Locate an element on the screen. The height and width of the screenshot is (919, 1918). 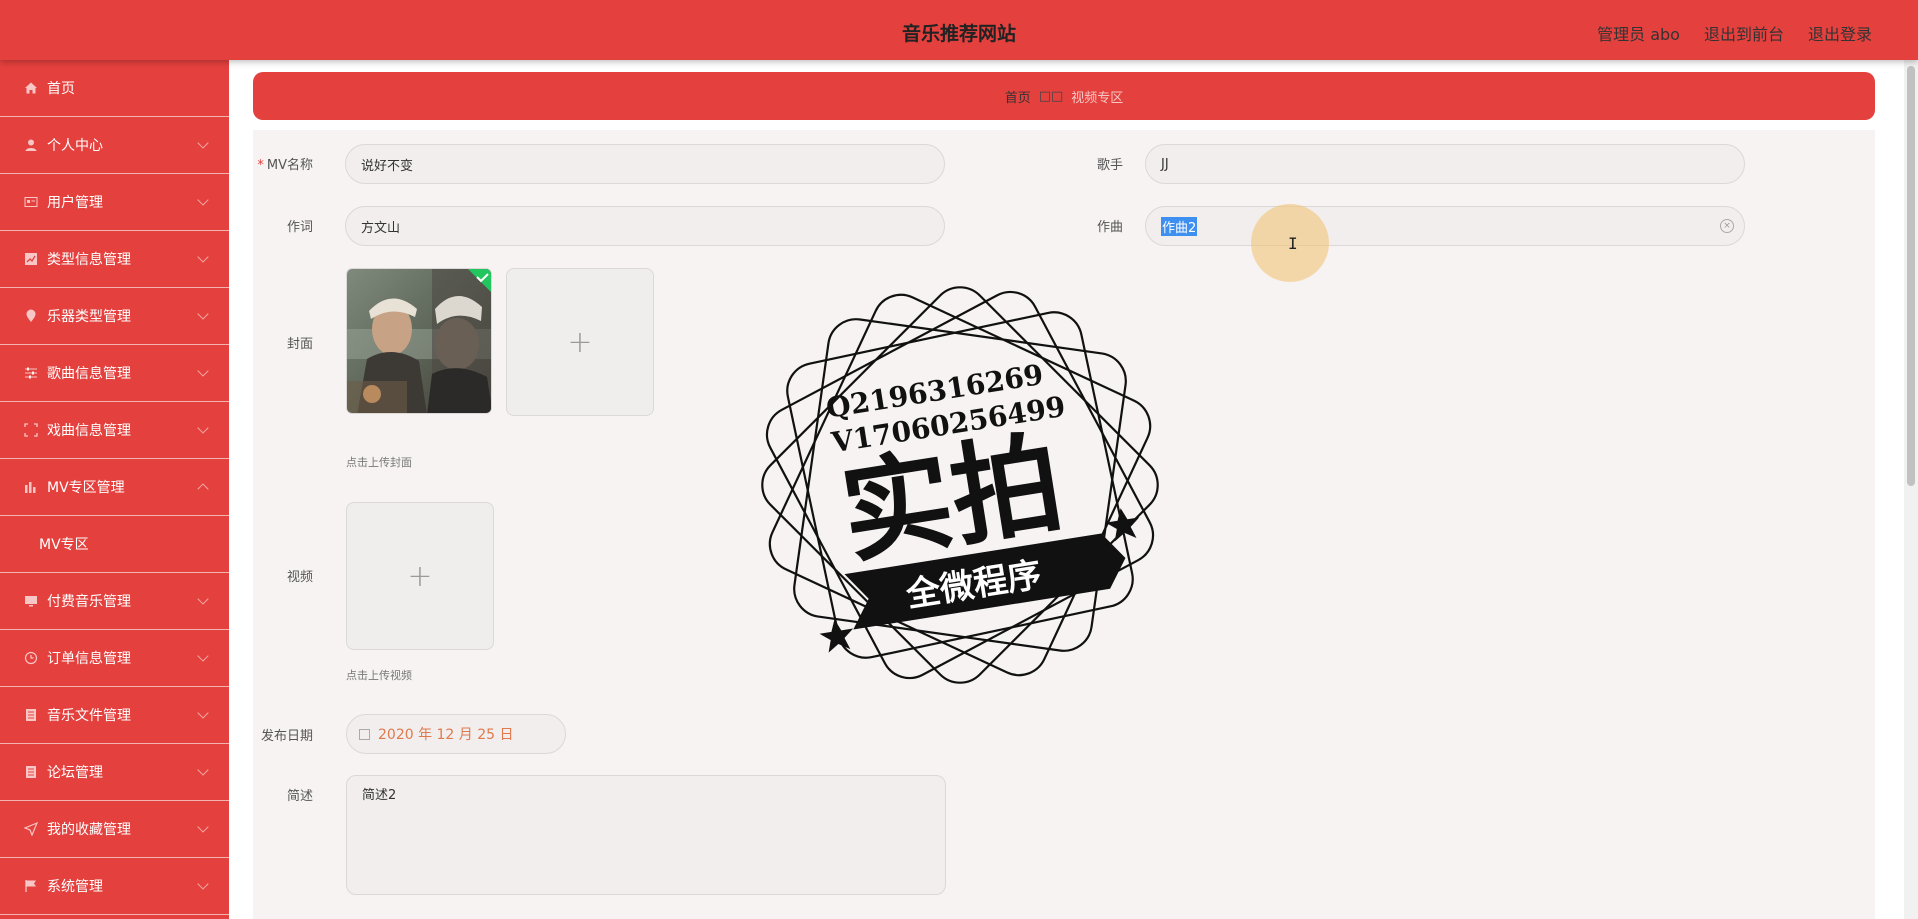
breadcrumb: 首页 □□ 视频专区 is located at coordinates (1064, 96).